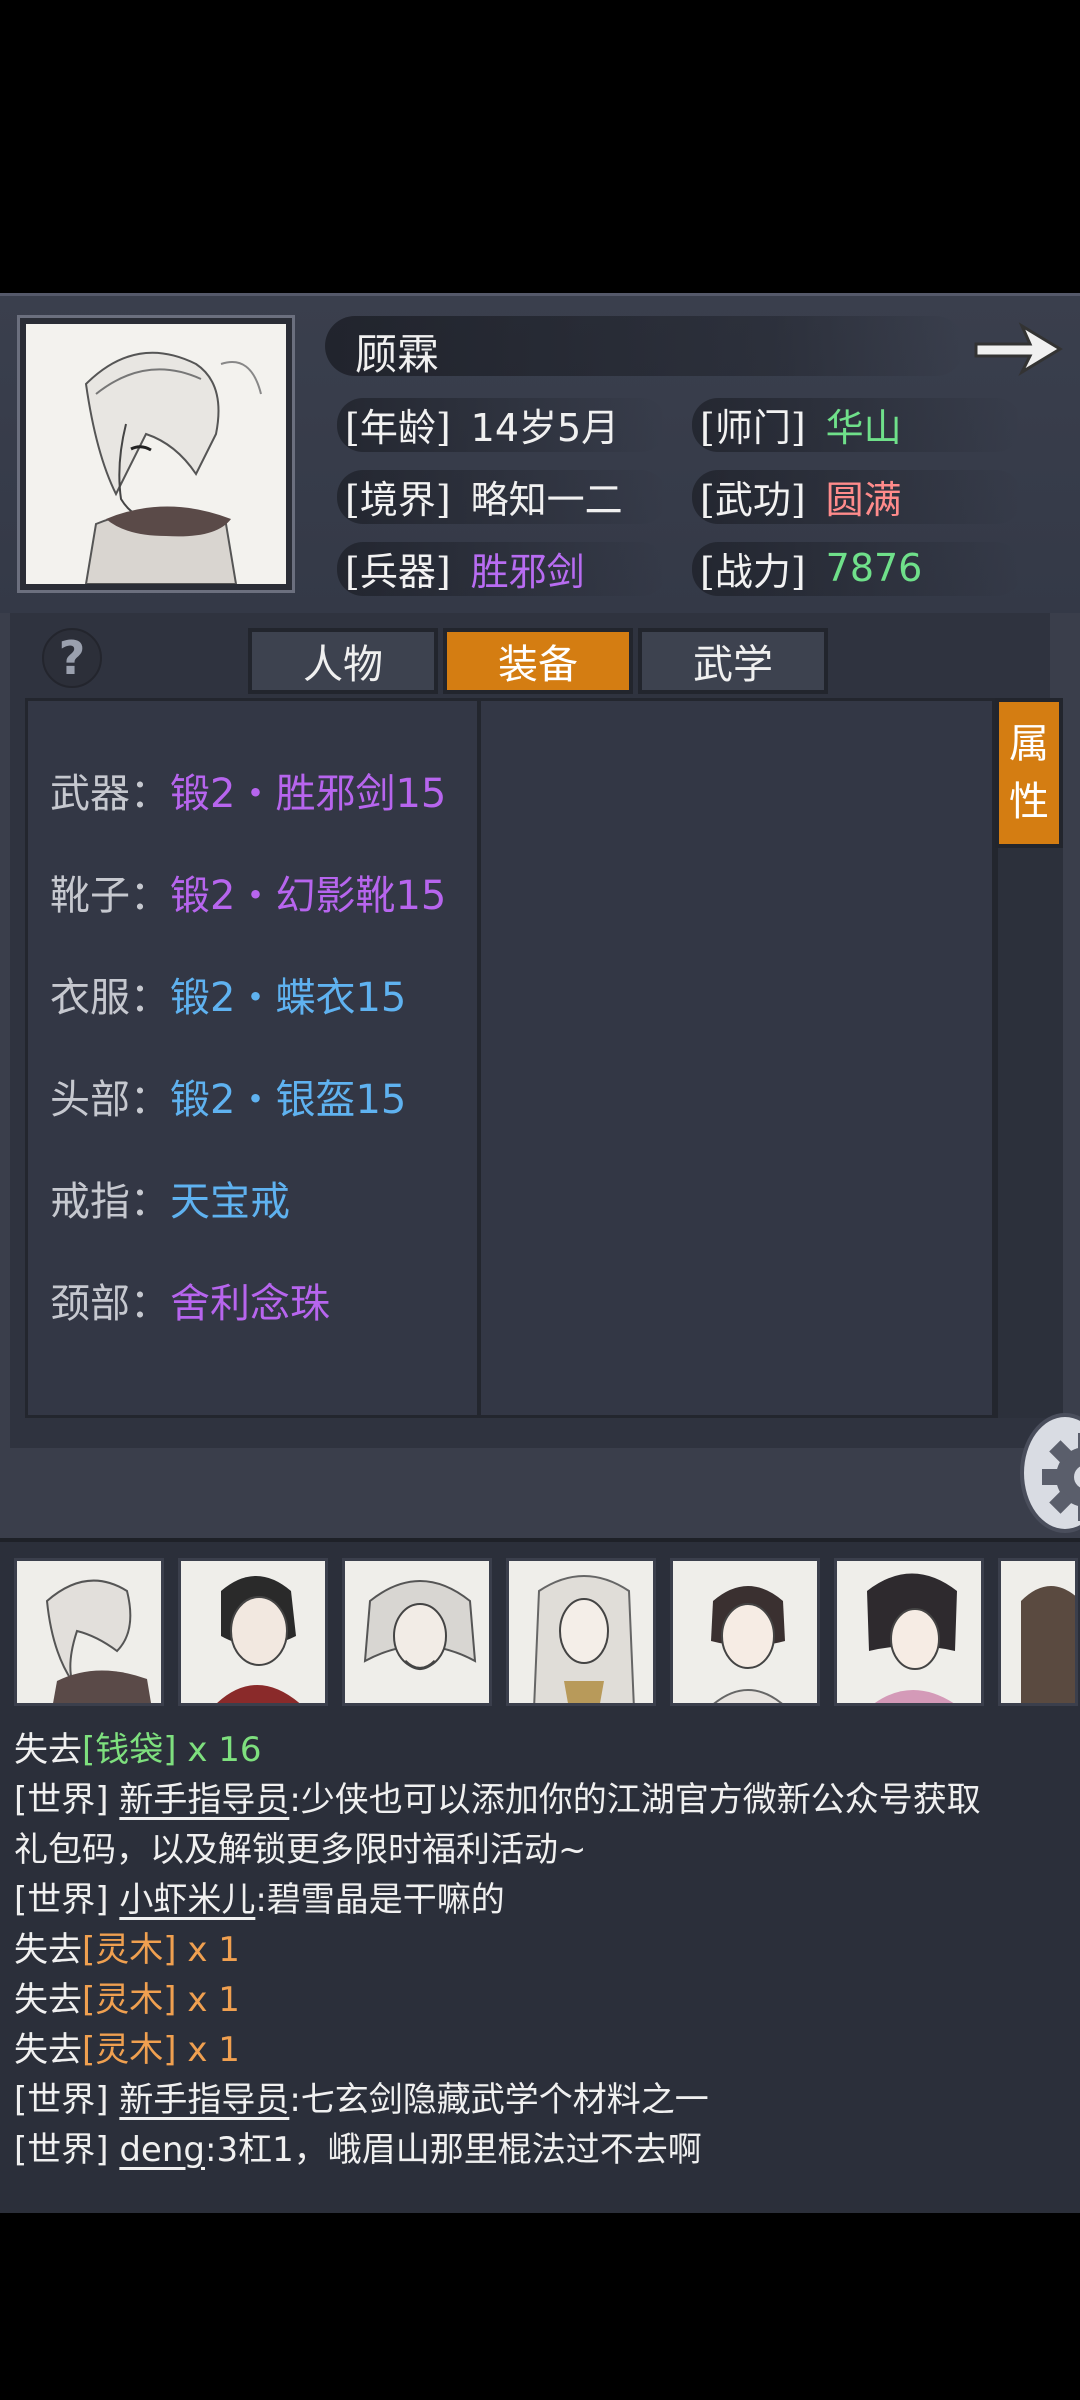 Image resolution: width=1080 pixels, height=2400 pixels. What do you see at coordinates (308, 794) in the screenshot?
I see `equip-item-name: 锻2・胜邪剑15` at bounding box center [308, 794].